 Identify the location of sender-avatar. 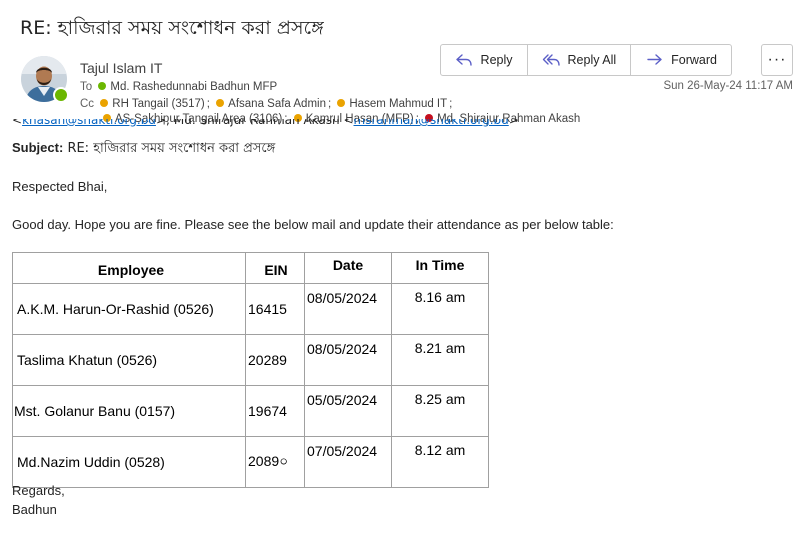
(45, 79).